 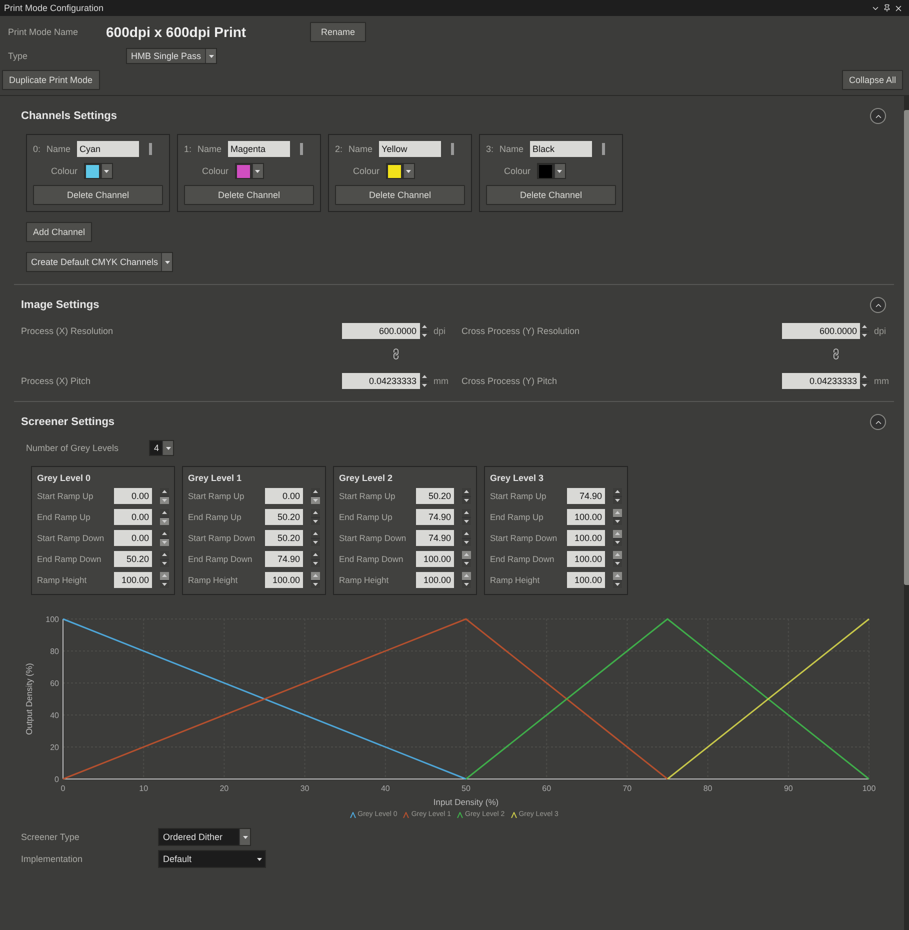 What do you see at coordinates (887, 8) in the screenshot?
I see `pin-icon` at bounding box center [887, 8].